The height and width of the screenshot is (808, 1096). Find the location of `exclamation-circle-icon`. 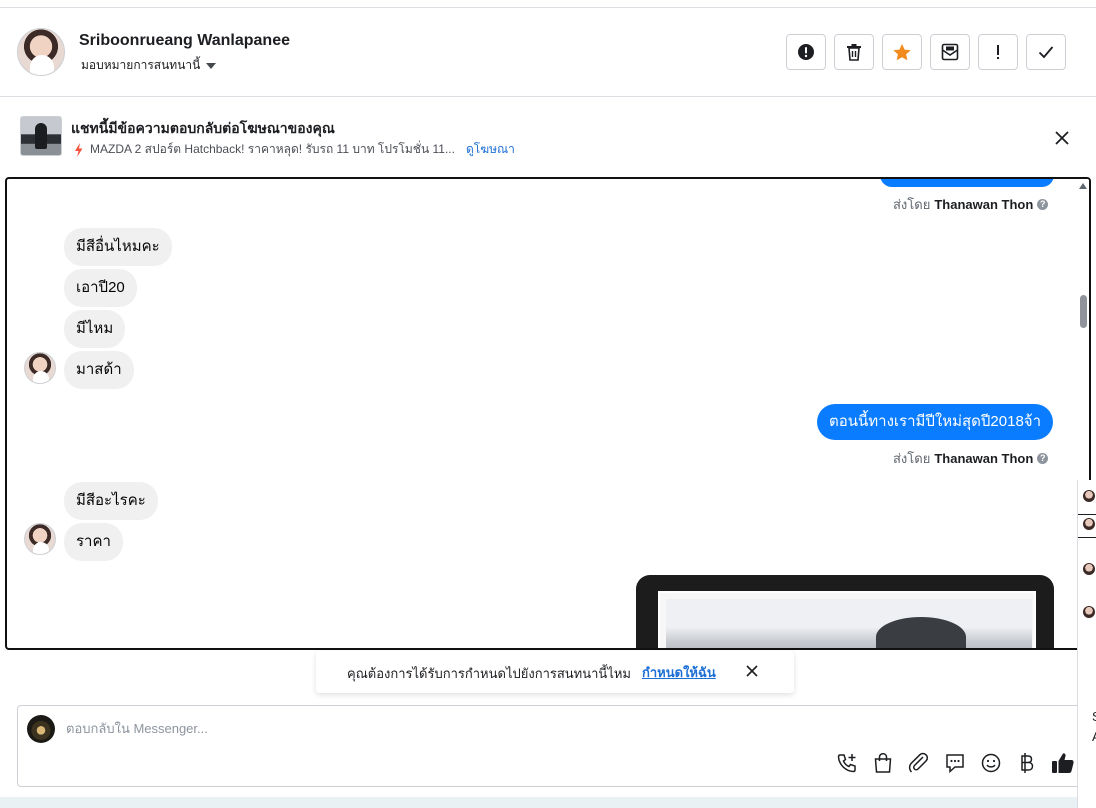

exclamation-circle-icon is located at coordinates (806, 52).